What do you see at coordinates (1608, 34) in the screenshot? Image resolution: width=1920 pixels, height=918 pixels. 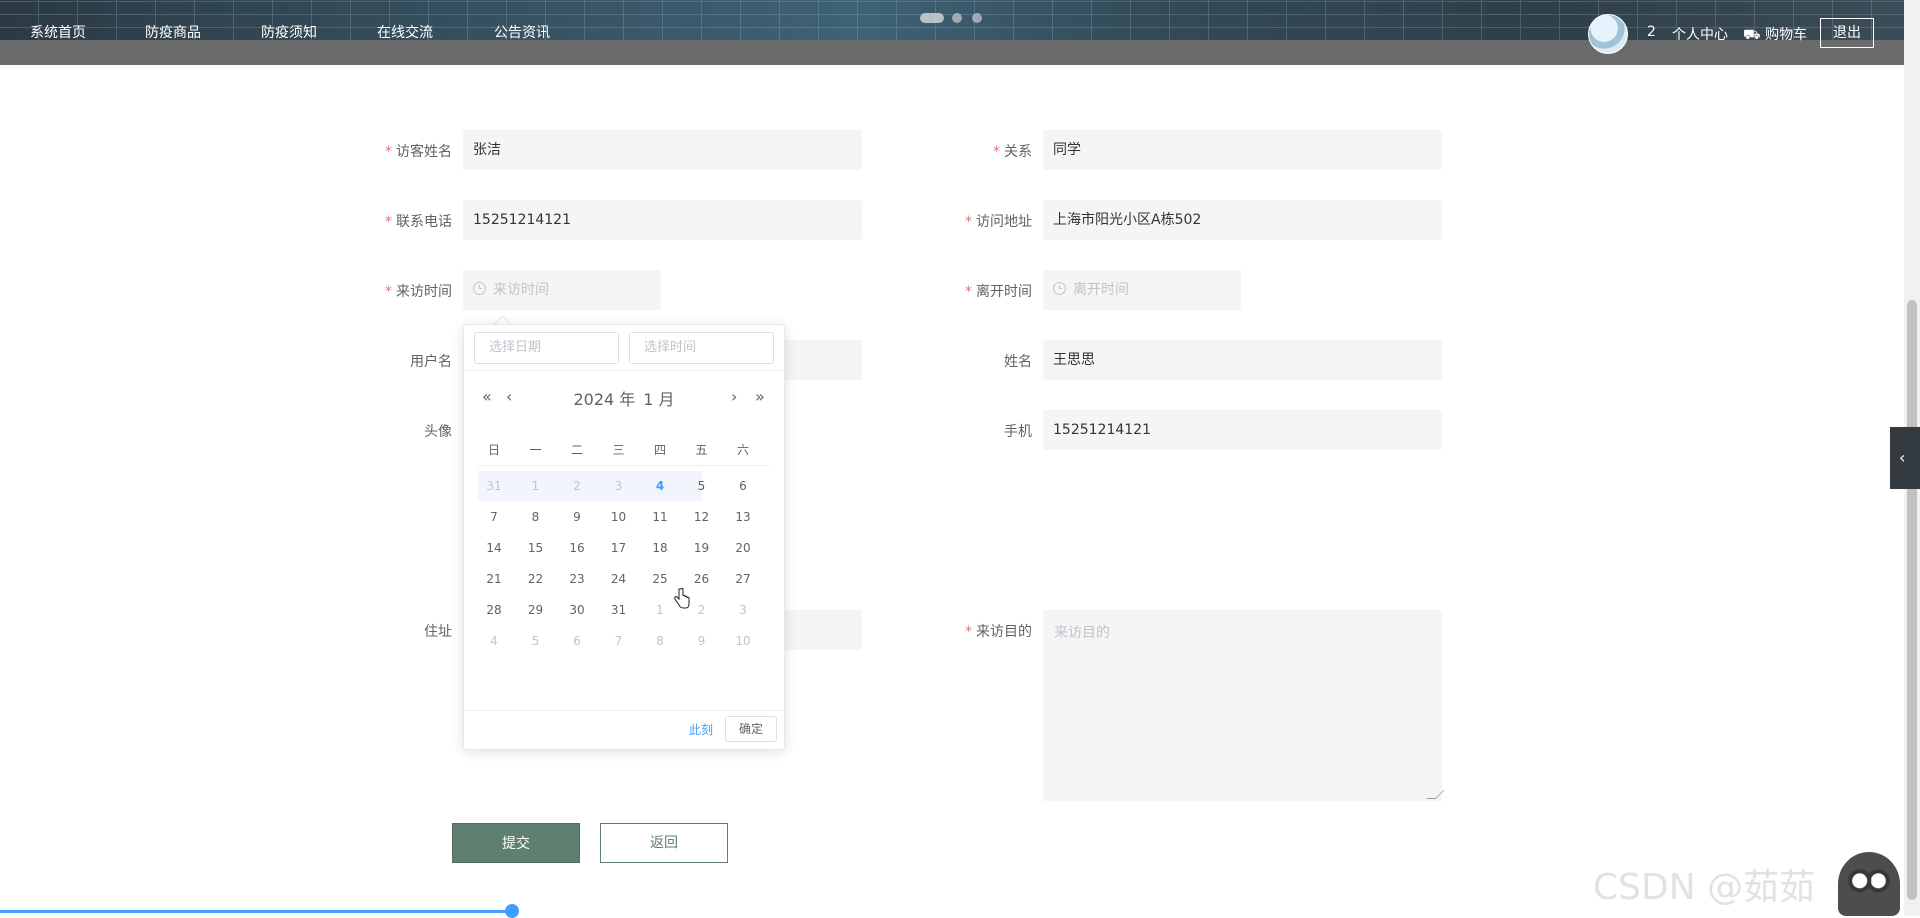 I see `user-avatar` at bounding box center [1608, 34].